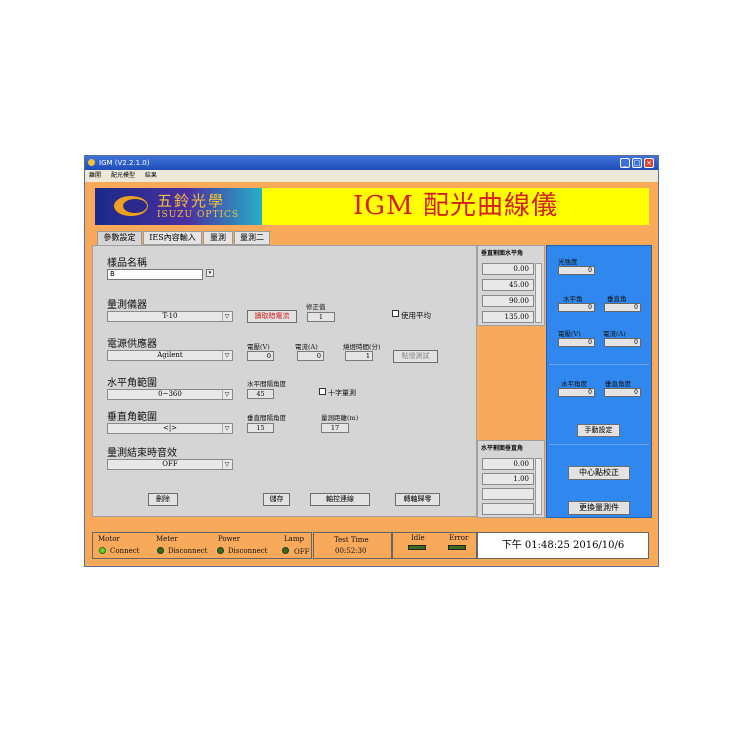  I want to click on motor-state: Connect, so click(125, 551).